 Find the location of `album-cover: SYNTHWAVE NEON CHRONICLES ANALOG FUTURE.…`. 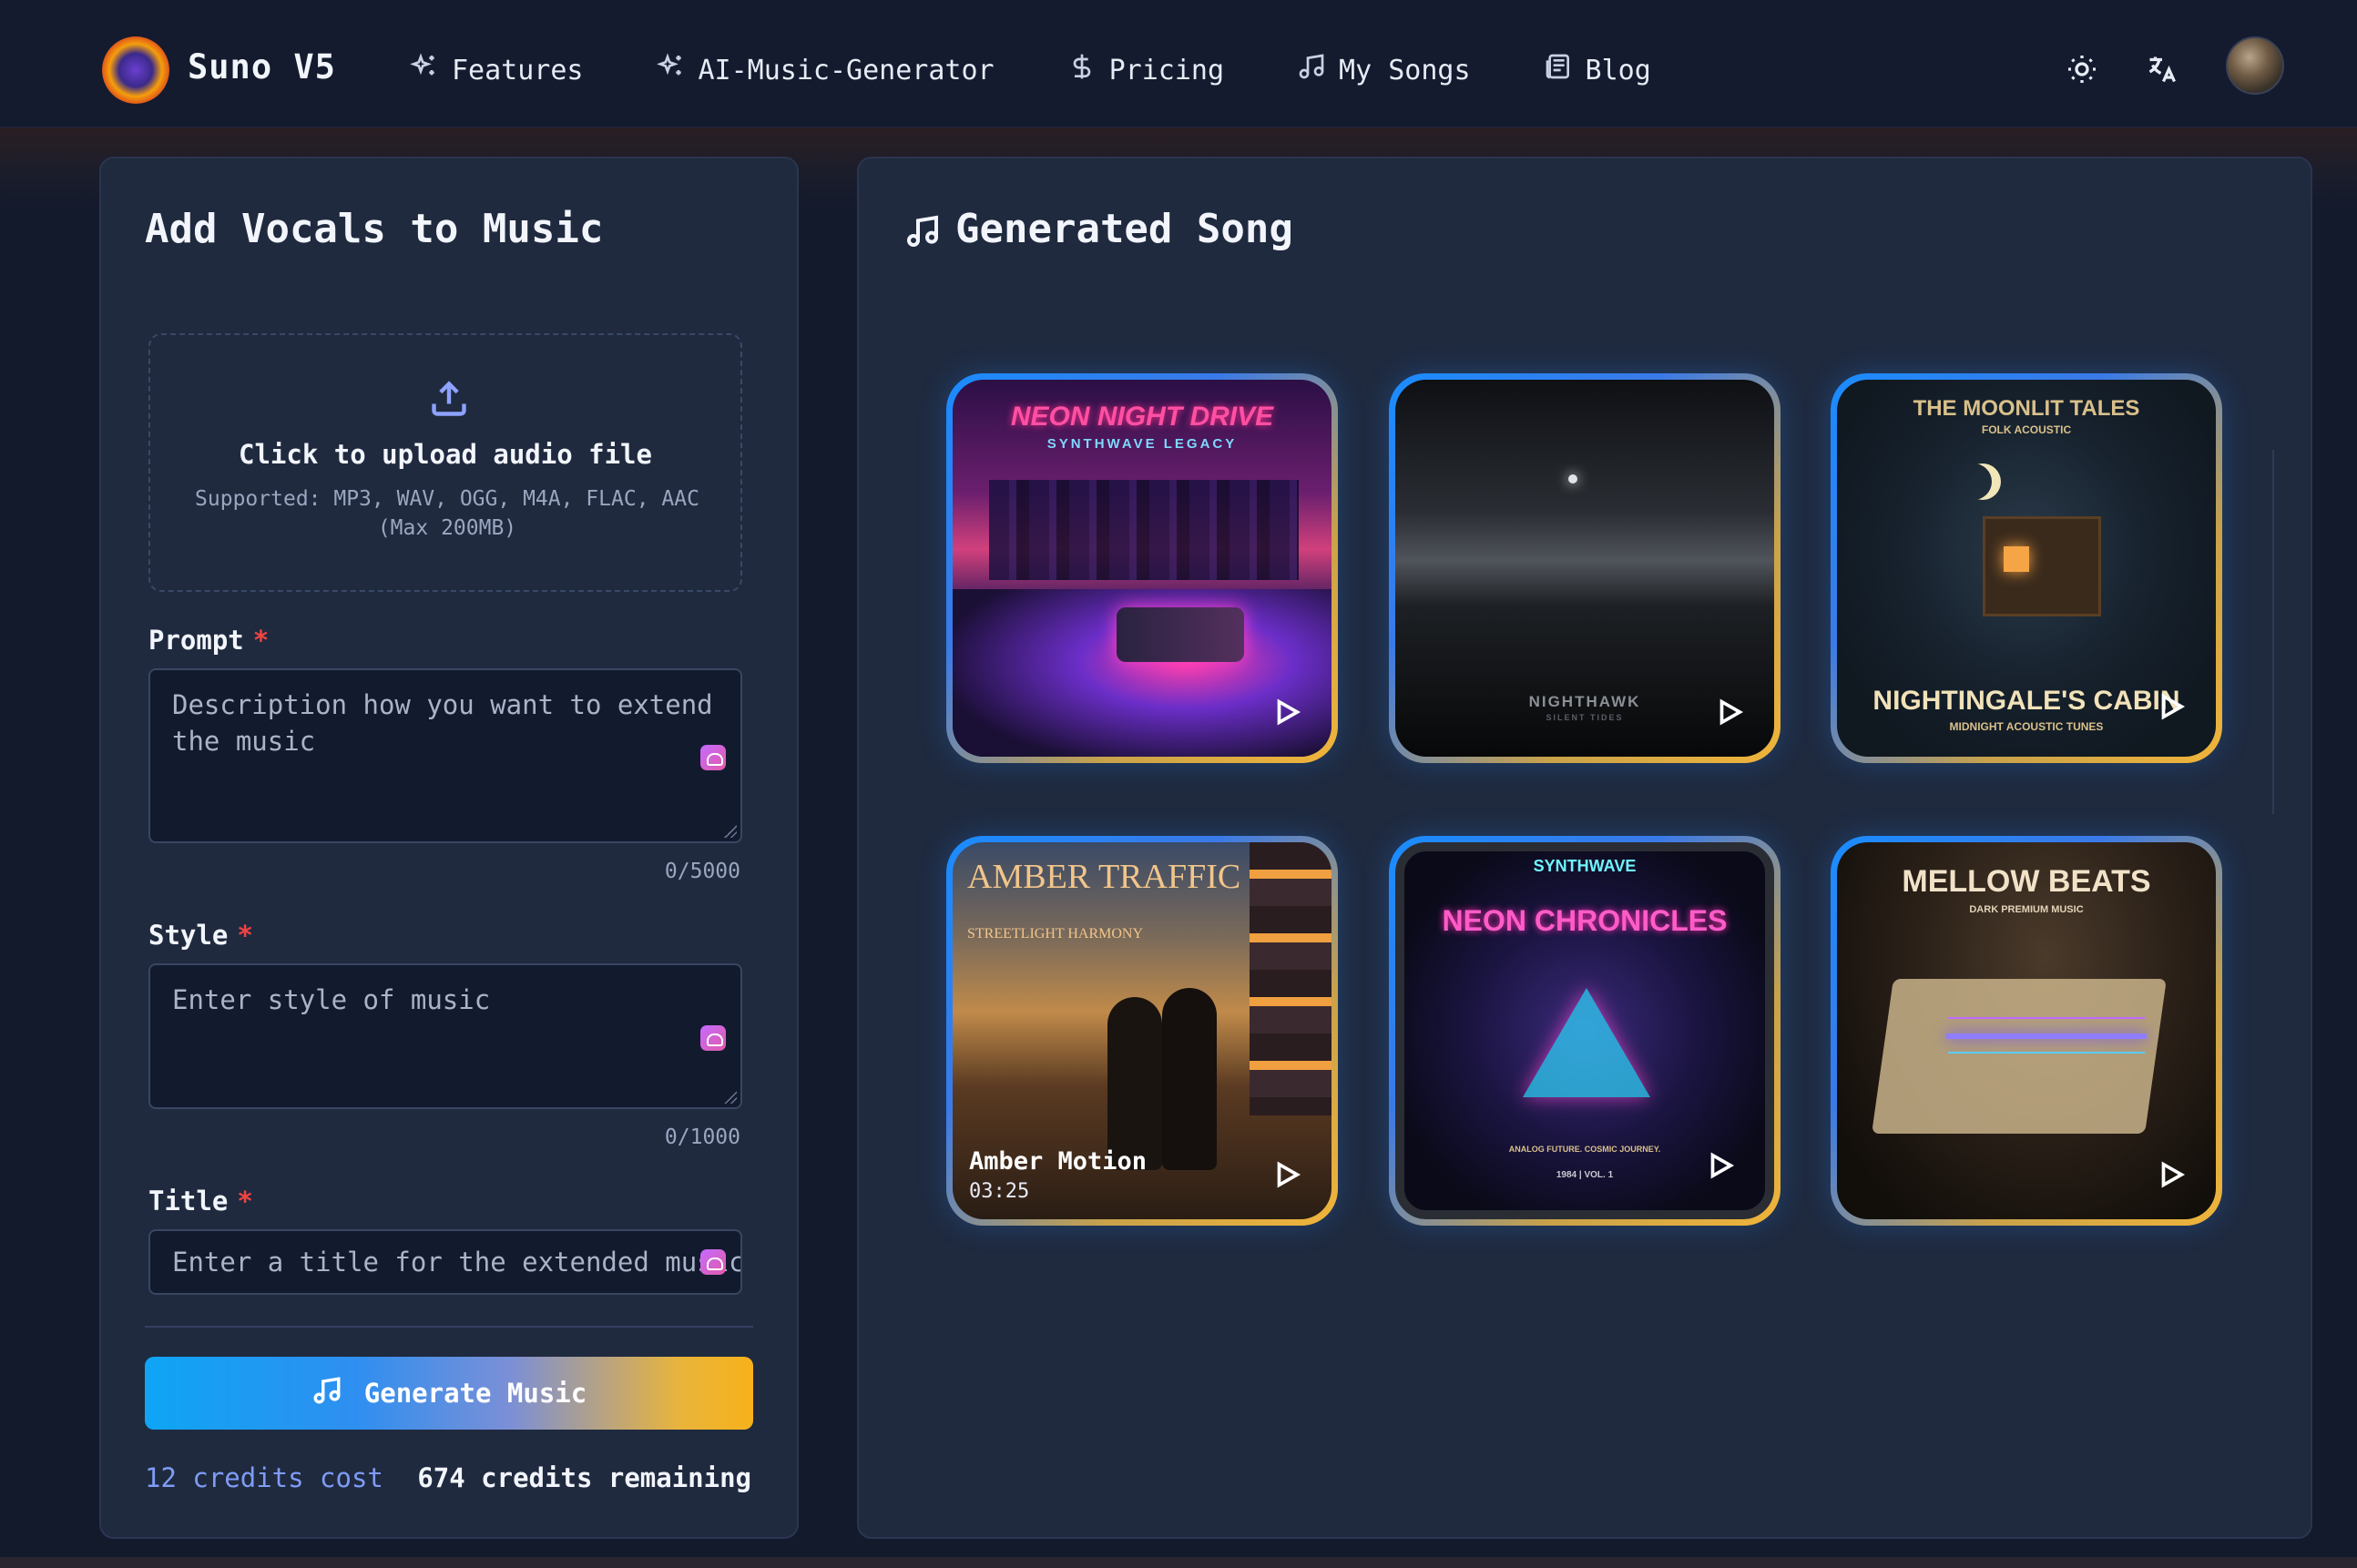

album-cover: SYNTHWAVE NEON CHRONICLES ANALOG FUTURE.… is located at coordinates (1585, 1030).